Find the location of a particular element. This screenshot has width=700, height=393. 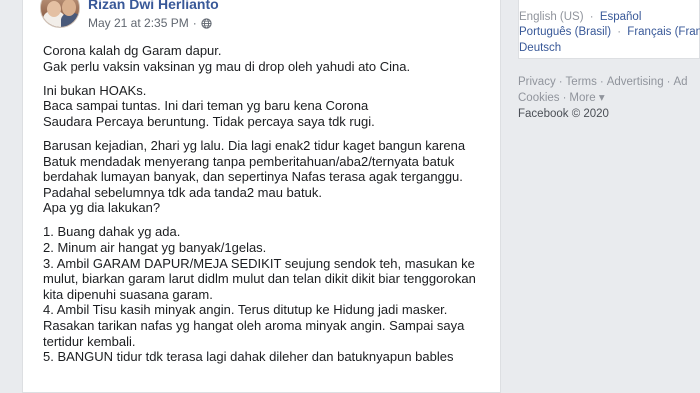

language-row: English (US) · Español is located at coordinates (580, 17).